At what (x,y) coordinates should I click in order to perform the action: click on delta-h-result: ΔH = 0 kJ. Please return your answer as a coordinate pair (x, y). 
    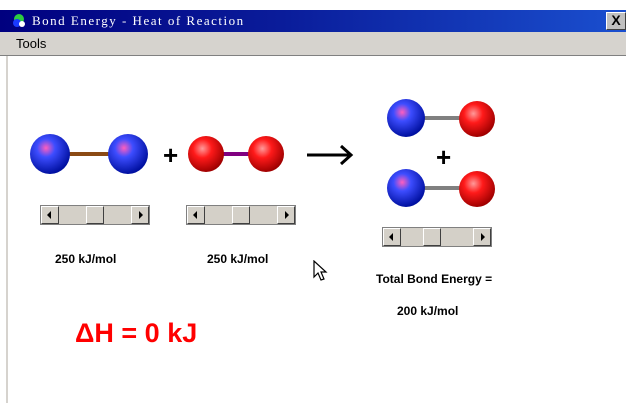
    Looking at the image, I should click on (136, 333).